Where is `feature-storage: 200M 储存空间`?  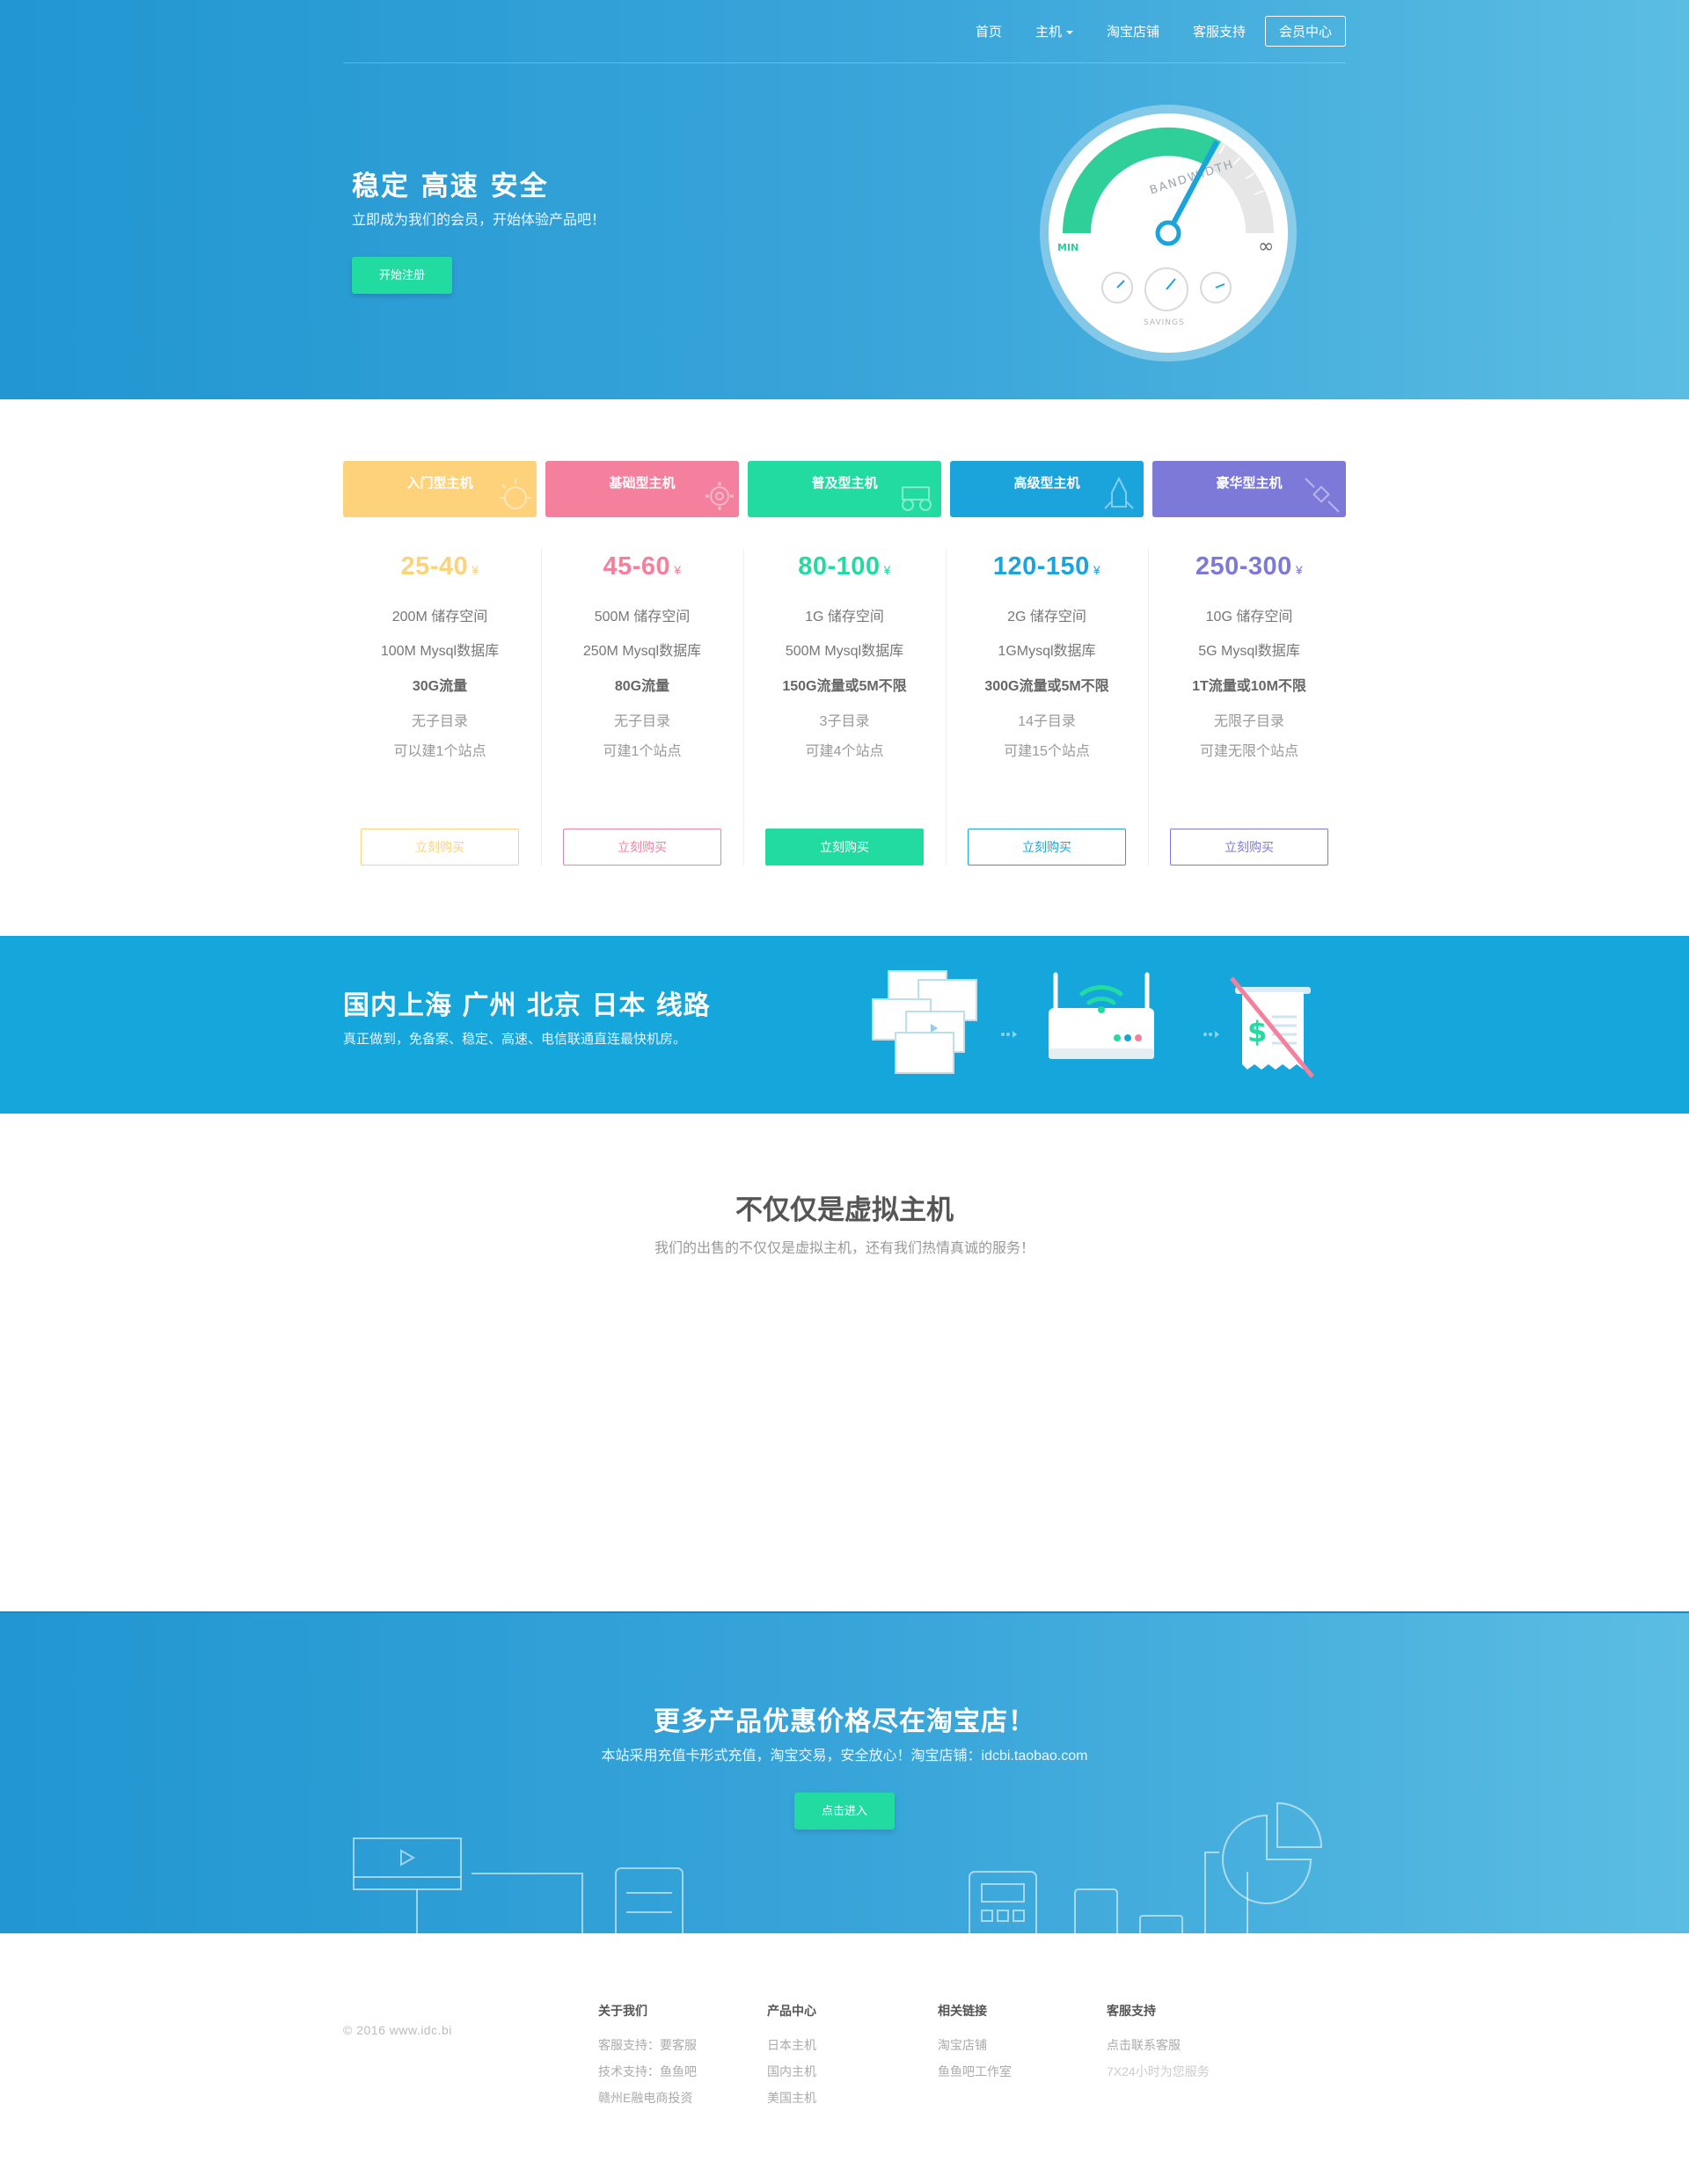
feature-storage: 200M 储存空间 is located at coordinates (439, 617).